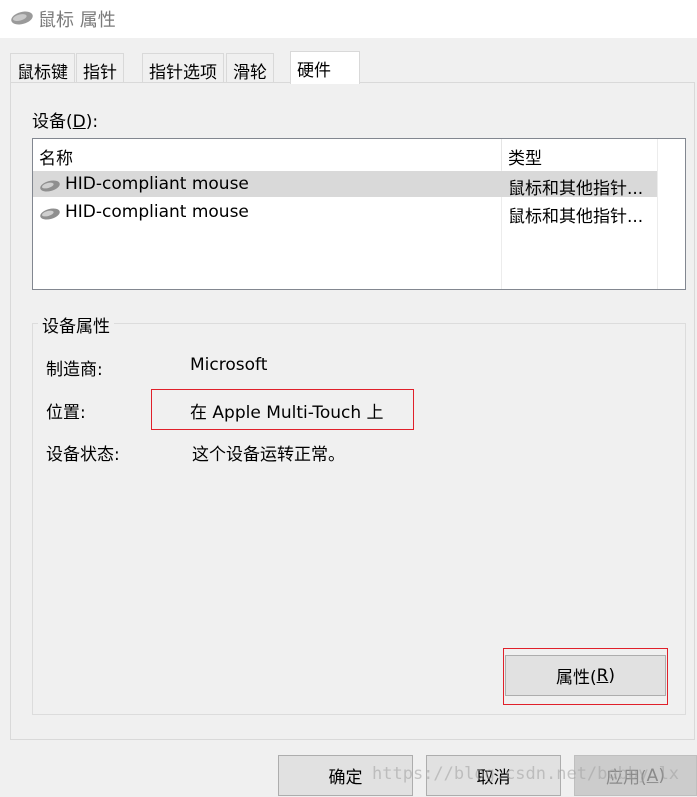  I want to click on tab-pointers: 指针, so click(100, 68).